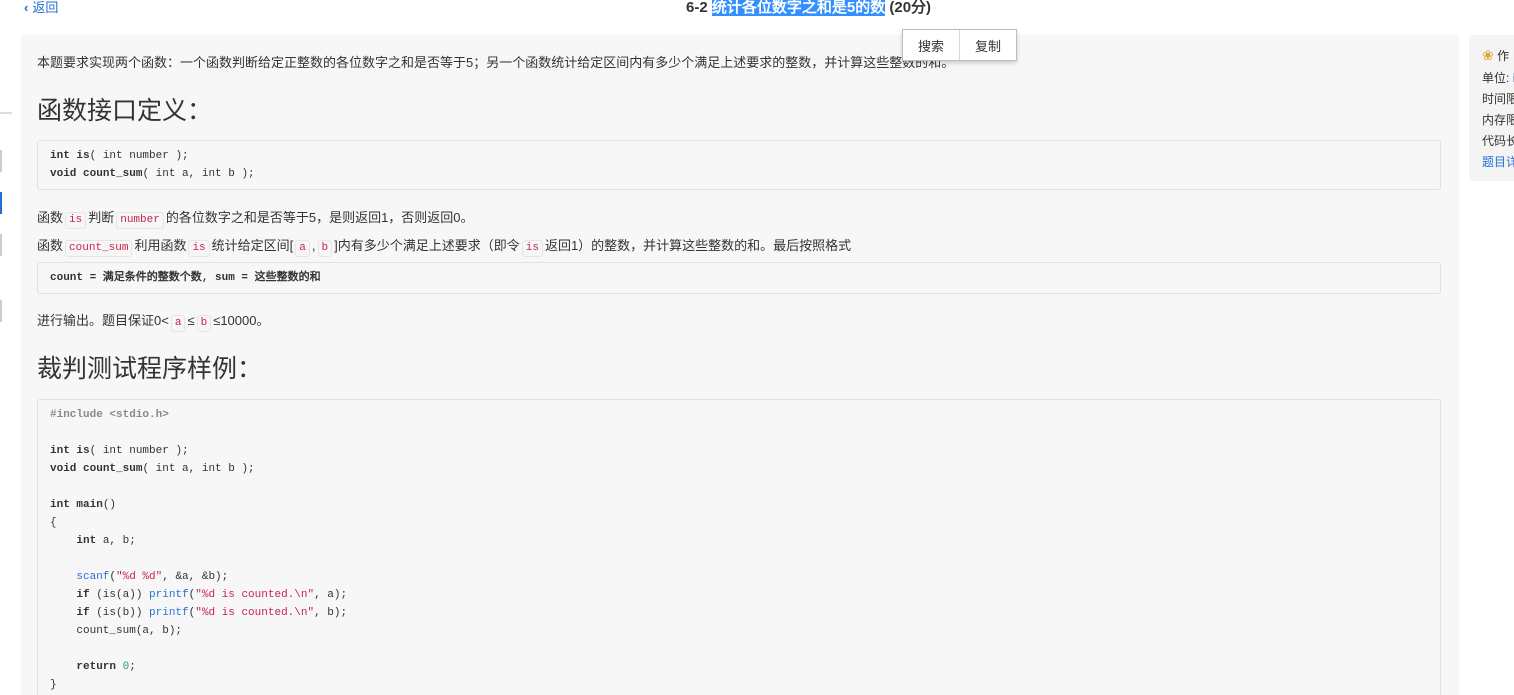  I want to click on code-text: count_sum(a, b);, so click(129, 631).